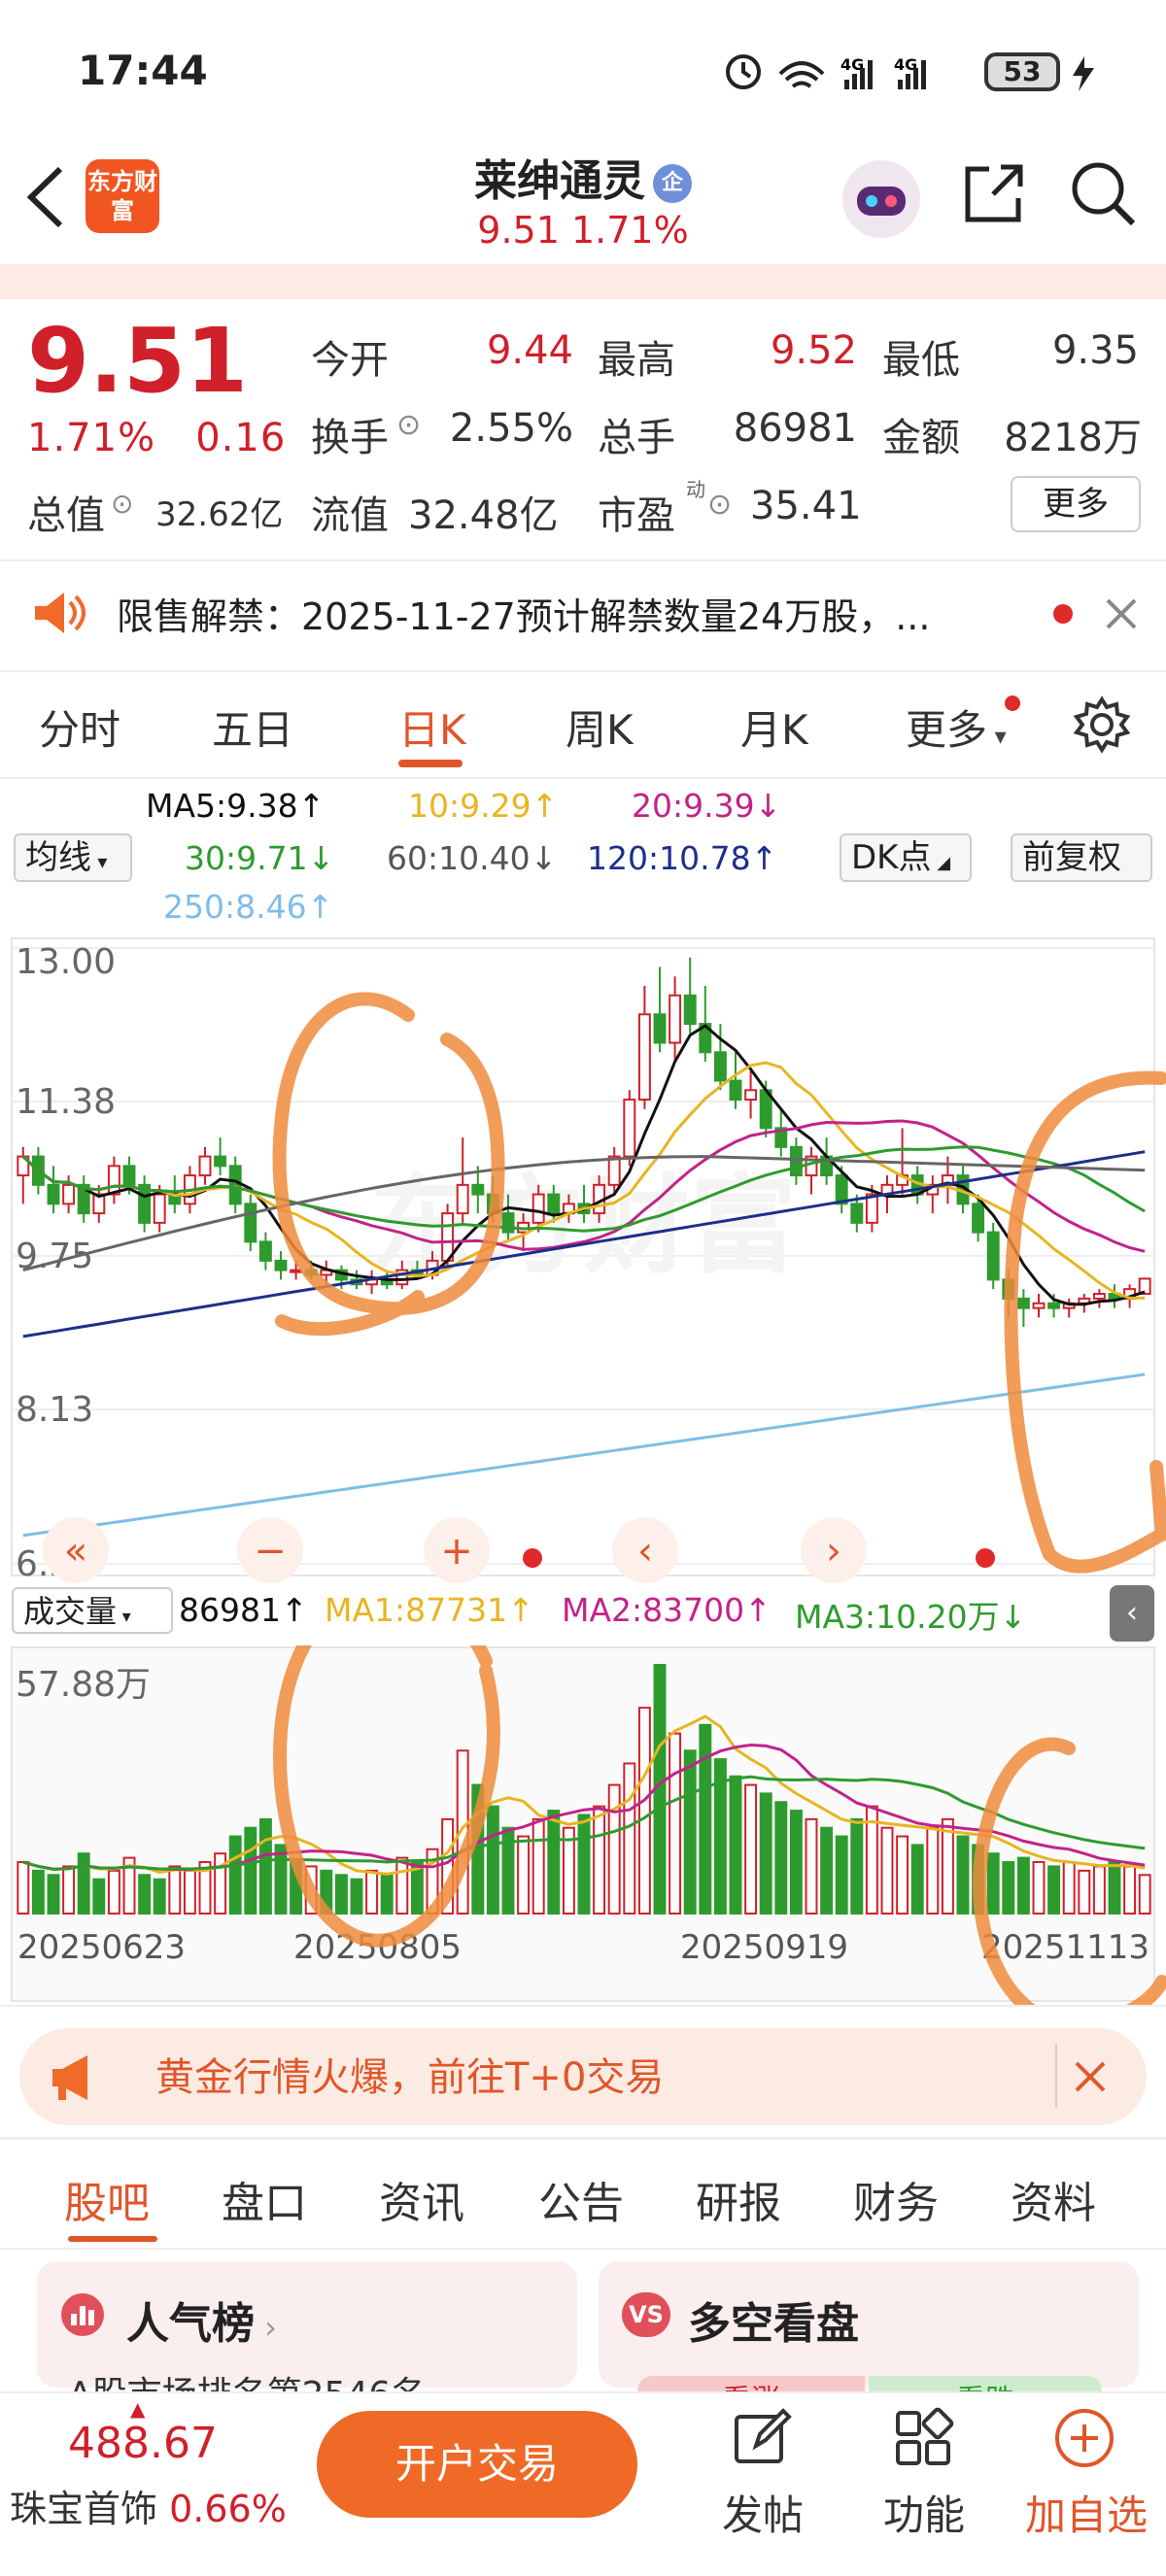 The height and width of the screenshot is (2576, 1166). Describe the element at coordinates (826, 71) in the screenshot. I see `signal-icons: 4G 4G` at that location.